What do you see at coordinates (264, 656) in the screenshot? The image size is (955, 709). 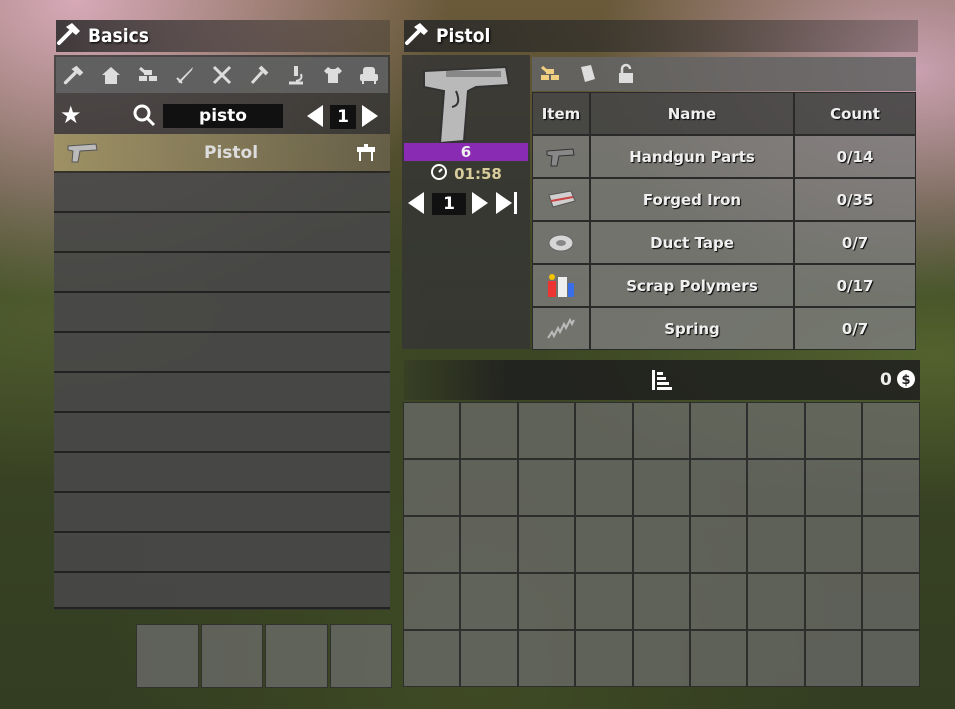 I see `crafting-queue` at bounding box center [264, 656].